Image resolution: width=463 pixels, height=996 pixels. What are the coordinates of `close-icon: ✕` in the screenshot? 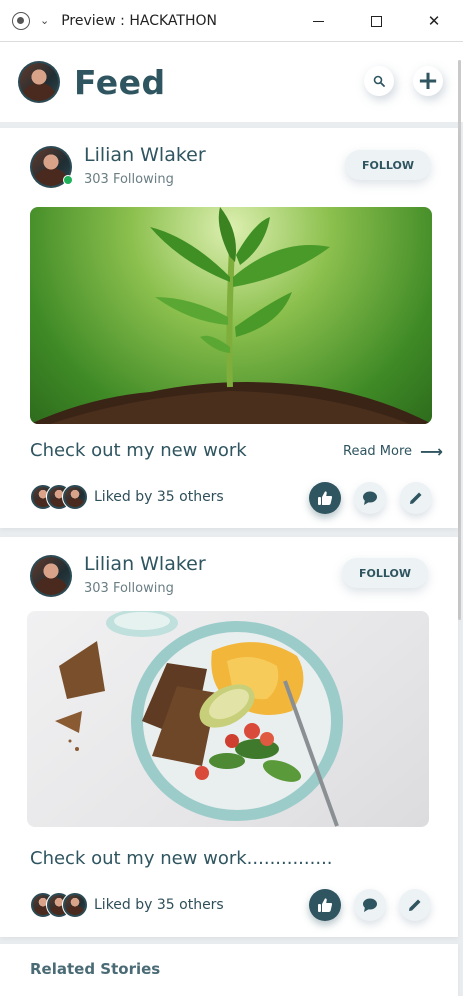 It's located at (434, 21).